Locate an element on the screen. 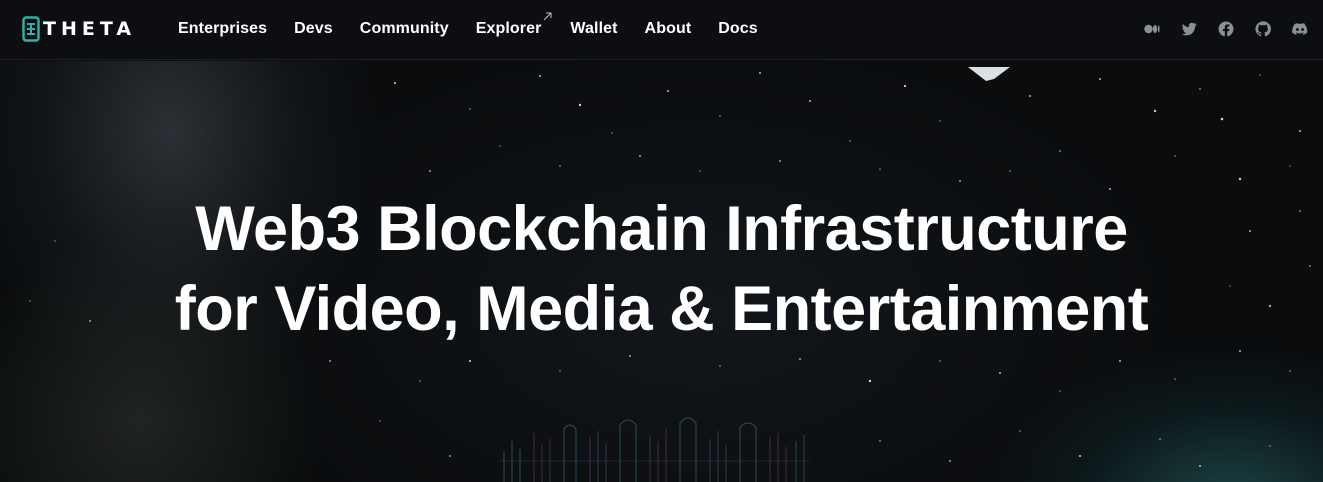  nav-wallet: Wallet is located at coordinates (593, 29).